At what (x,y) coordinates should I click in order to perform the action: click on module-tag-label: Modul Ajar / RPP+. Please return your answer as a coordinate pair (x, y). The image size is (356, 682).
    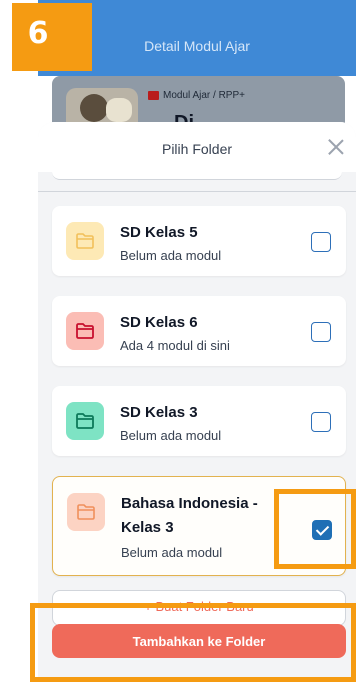
    Looking at the image, I should click on (204, 95).